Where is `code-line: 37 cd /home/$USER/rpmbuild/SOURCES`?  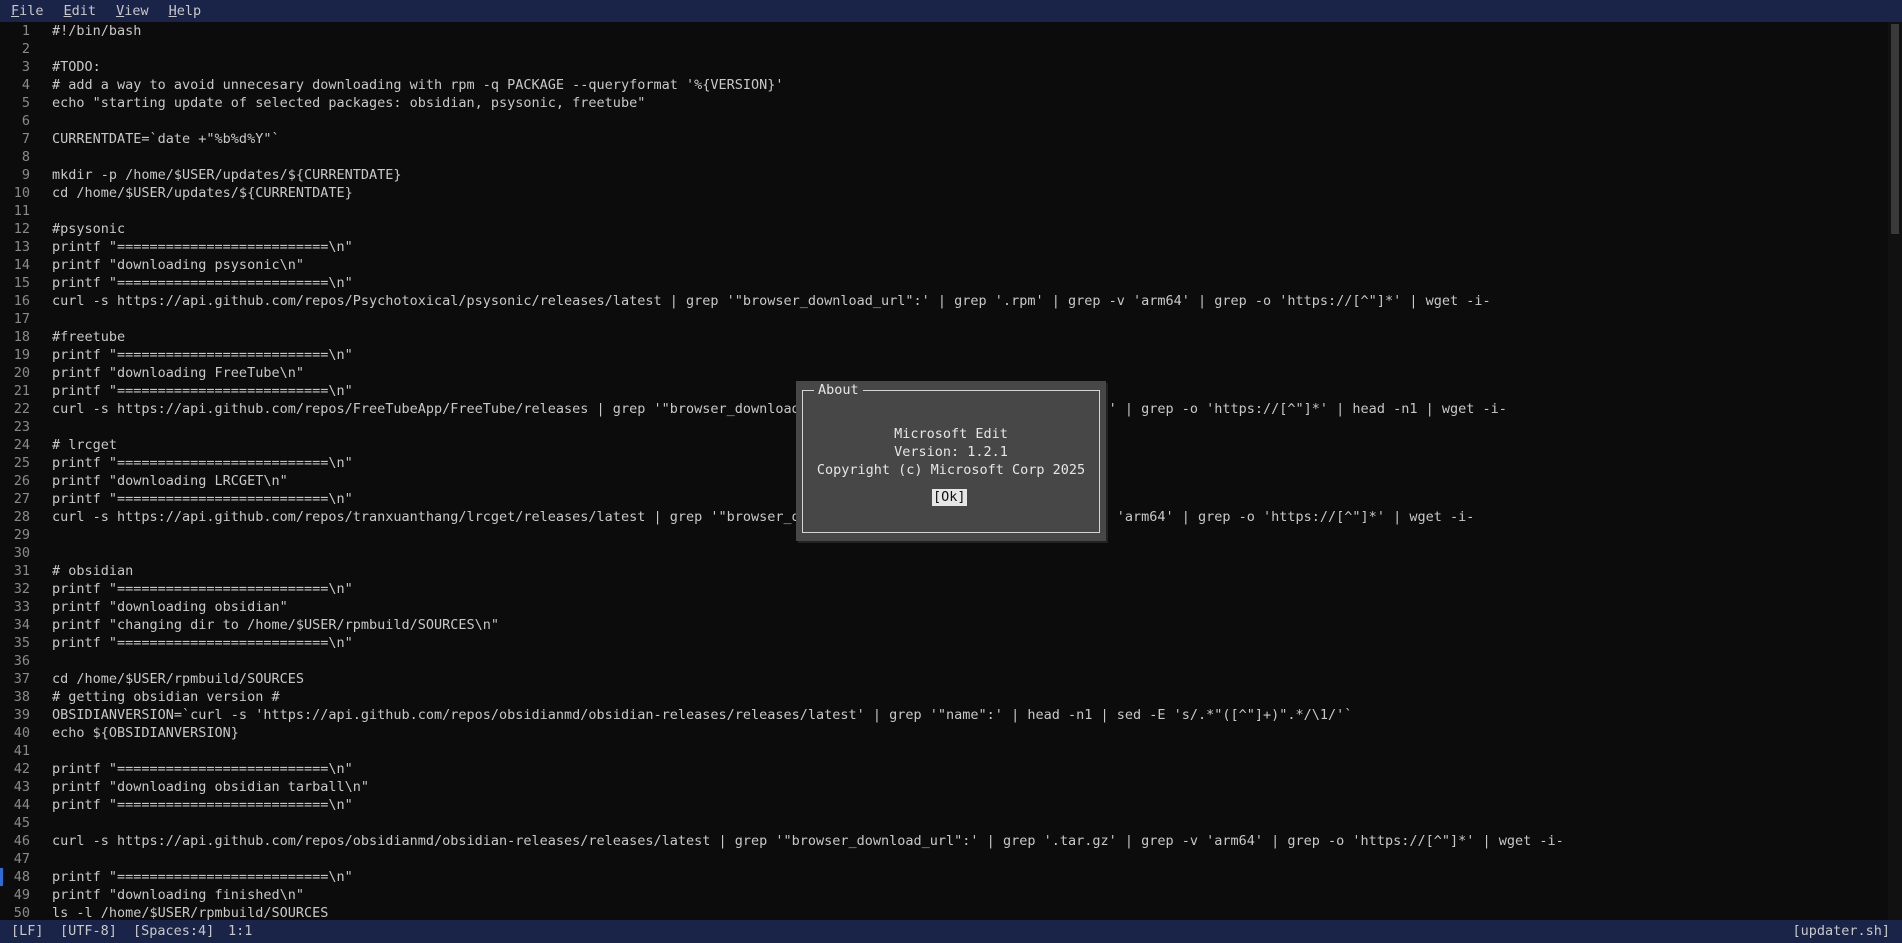 code-line: 37 cd /home/$USER/rpmbuild/SOURCES is located at coordinates (944, 679).